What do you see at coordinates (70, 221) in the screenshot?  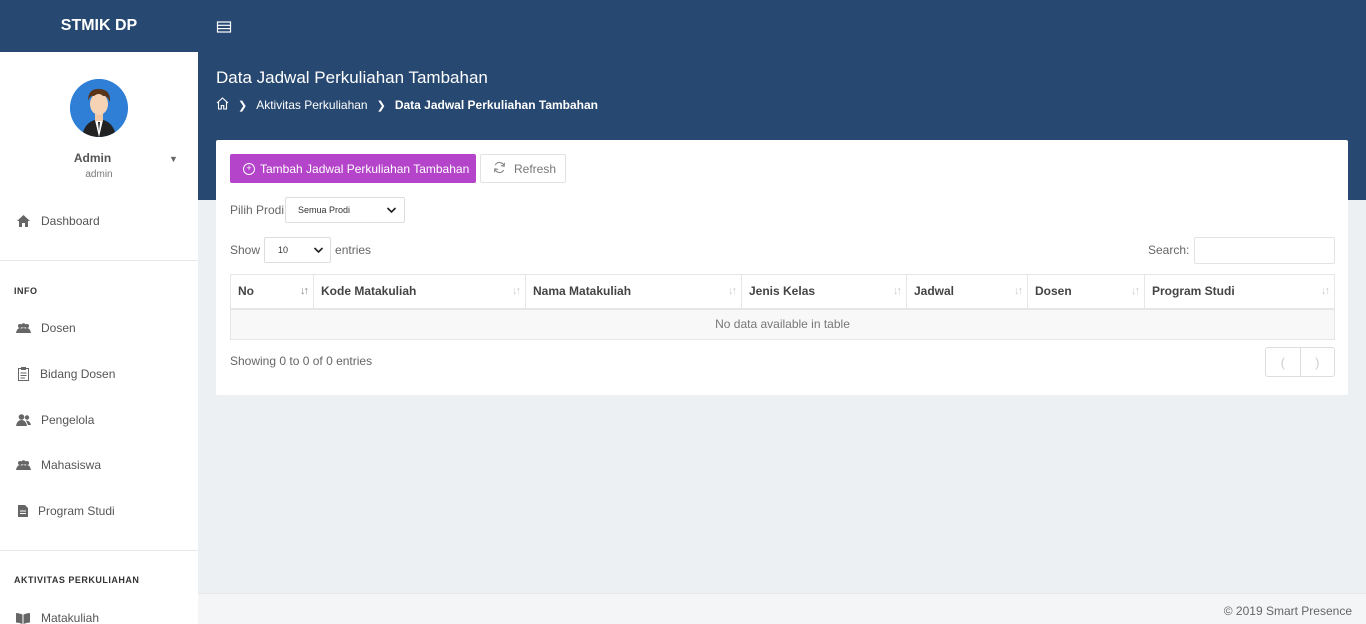 I see `sidebar-item-label: Dashboard` at bounding box center [70, 221].